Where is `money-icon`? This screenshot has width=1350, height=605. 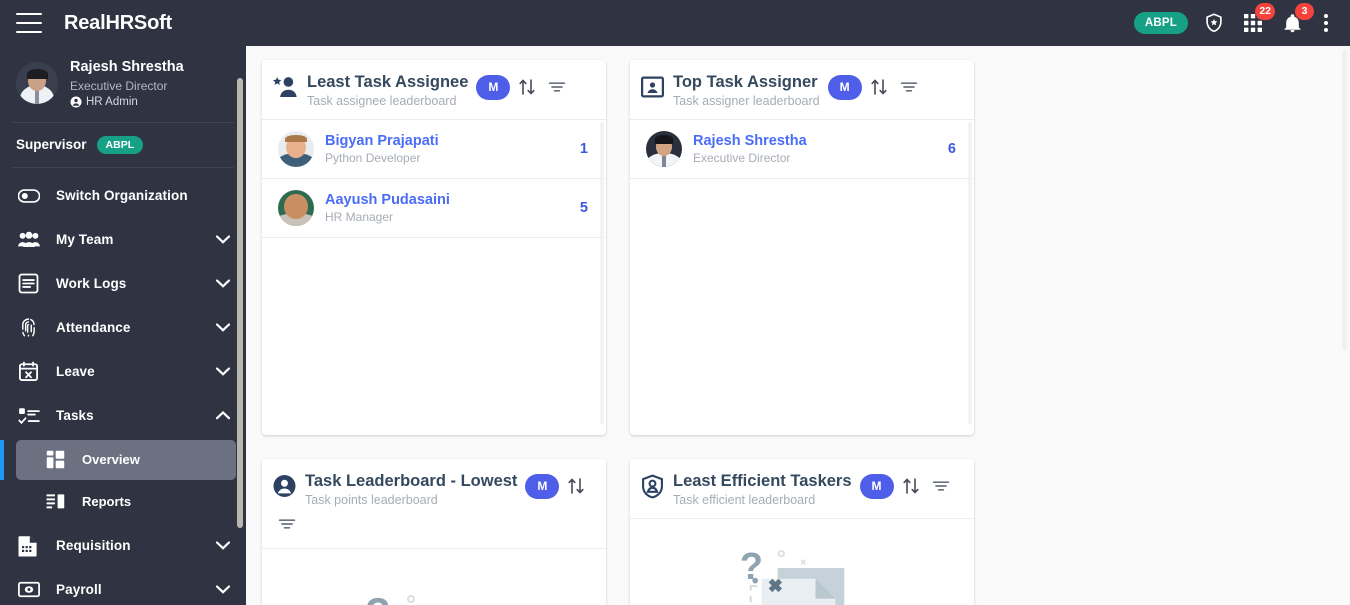
money-icon is located at coordinates (30, 589).